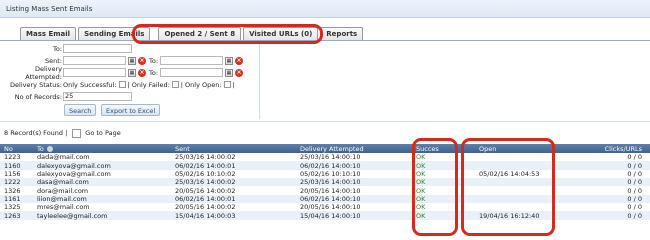 This screenshot has width=650, height=240. I want to click on cell-no: 1326, so click(16, 190).